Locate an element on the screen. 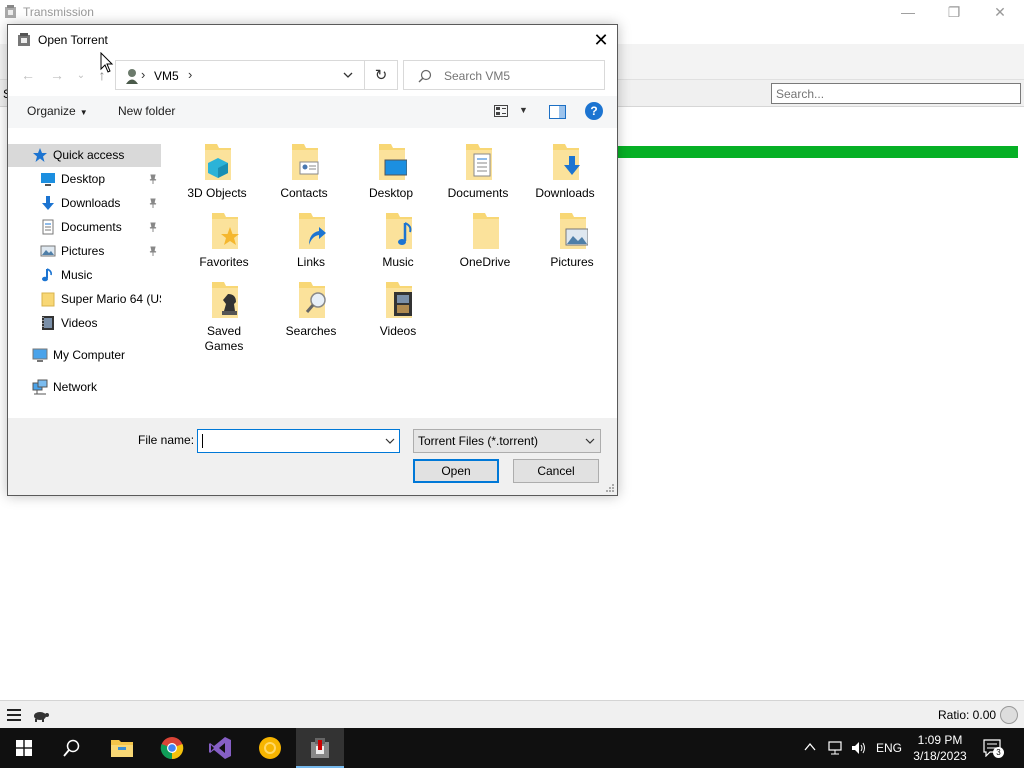 Image resolution: width=1024 pixels, height=768 pixels. folder-3d-objects: 3D Objects is located at coordinates (217, 165).